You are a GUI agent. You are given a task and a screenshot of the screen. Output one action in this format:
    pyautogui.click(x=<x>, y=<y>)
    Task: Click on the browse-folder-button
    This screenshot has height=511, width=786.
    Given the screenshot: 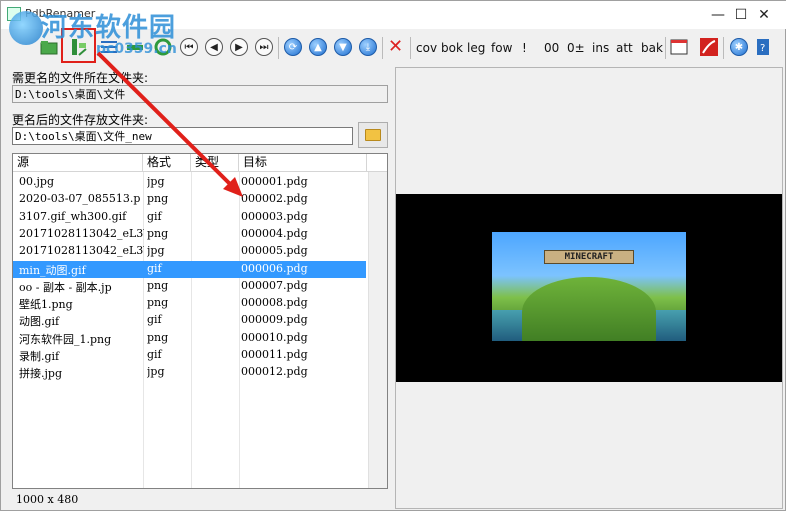 What is the action you would take?
    pyautogui.click(x=373, y=135)
    